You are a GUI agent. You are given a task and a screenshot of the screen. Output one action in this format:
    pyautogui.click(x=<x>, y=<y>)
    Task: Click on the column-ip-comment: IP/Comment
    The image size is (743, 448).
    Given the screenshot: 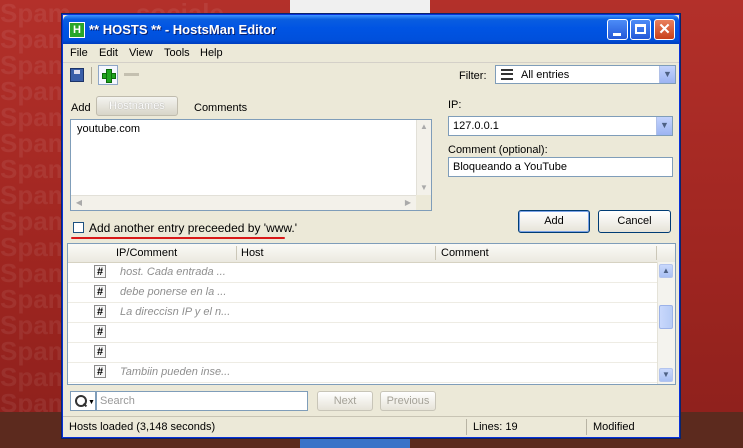 What is the action you would take?
    pyautogui.click(x=146, y=253)
    